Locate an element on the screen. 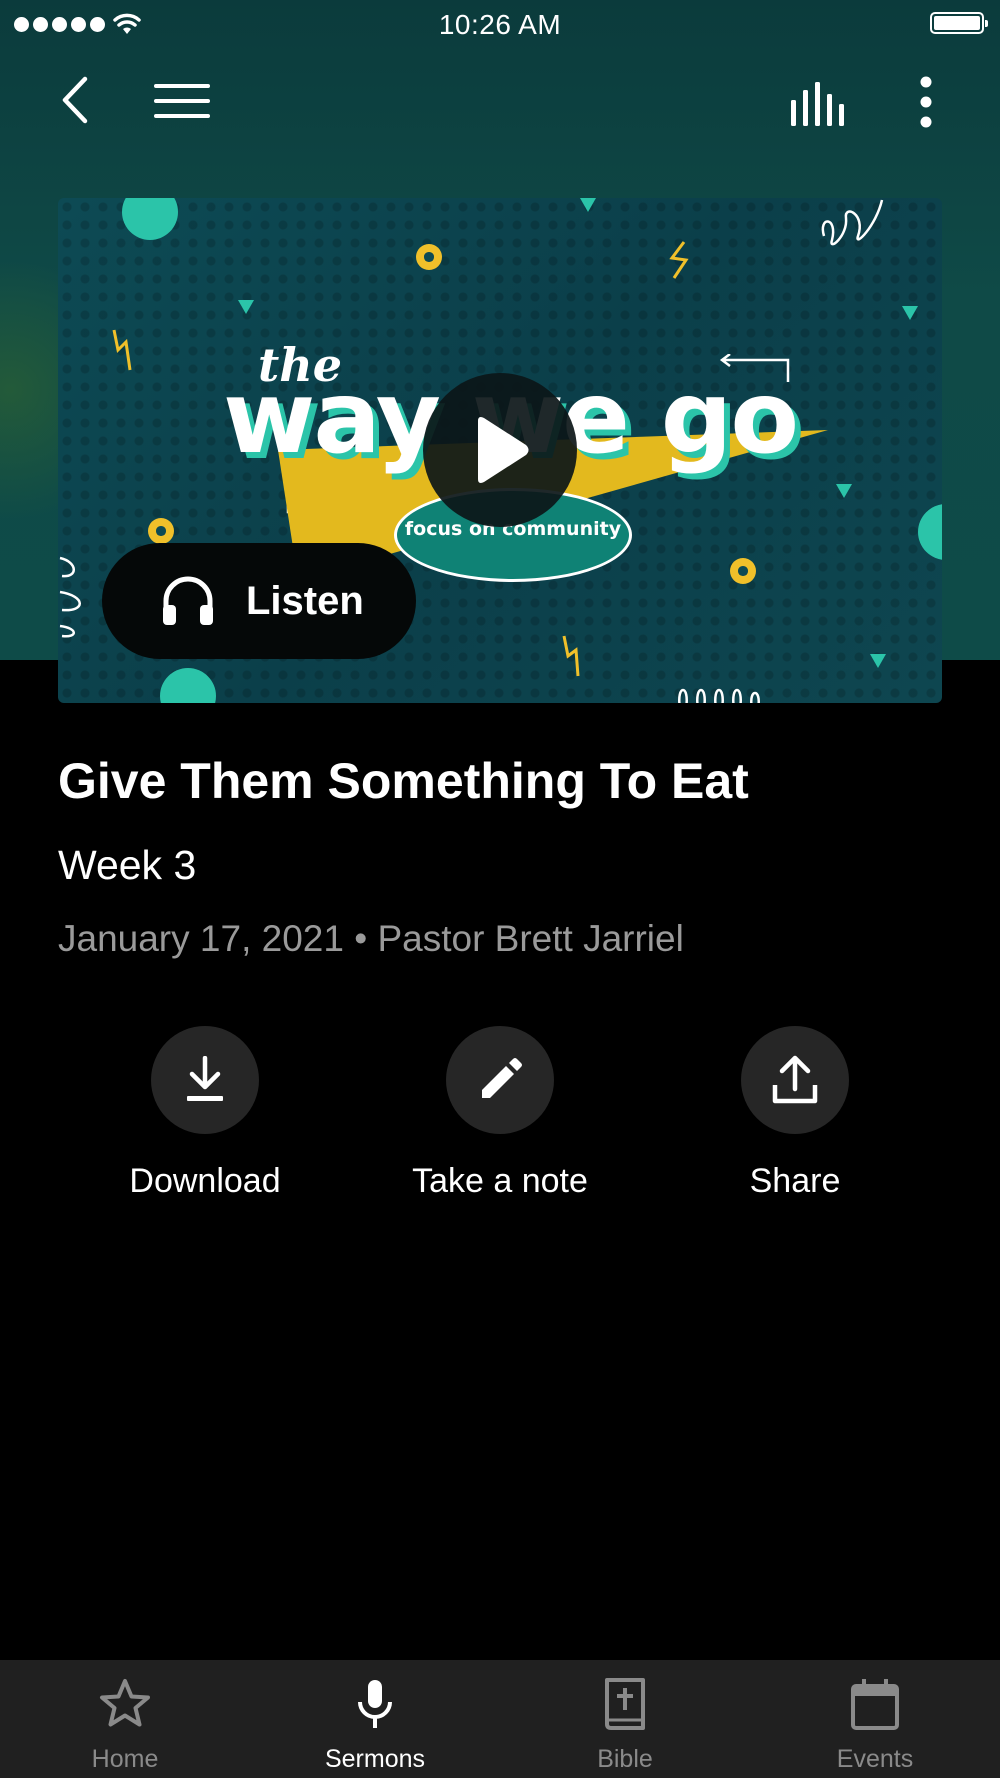 The width and height of the screenshot is (1000, 1778). tab-bible: Bible is located at coordinates (625, 1719).